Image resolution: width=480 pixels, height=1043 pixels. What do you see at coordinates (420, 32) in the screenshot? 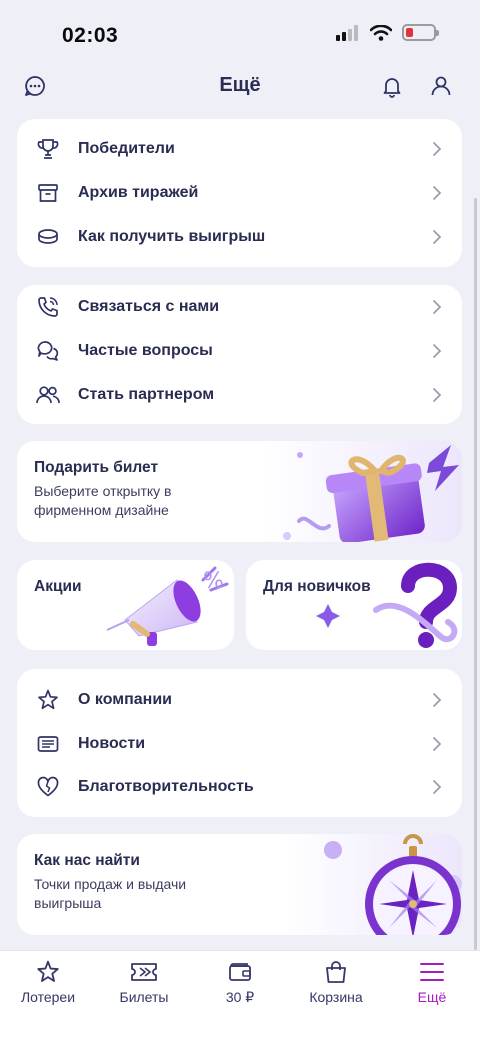
I see `battery-icon` at bounding box center [420, 32].